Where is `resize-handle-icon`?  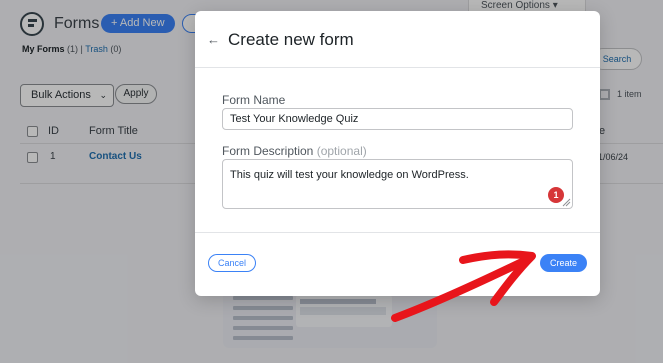 resize-handle-icon is located at coordinates (566, 202).